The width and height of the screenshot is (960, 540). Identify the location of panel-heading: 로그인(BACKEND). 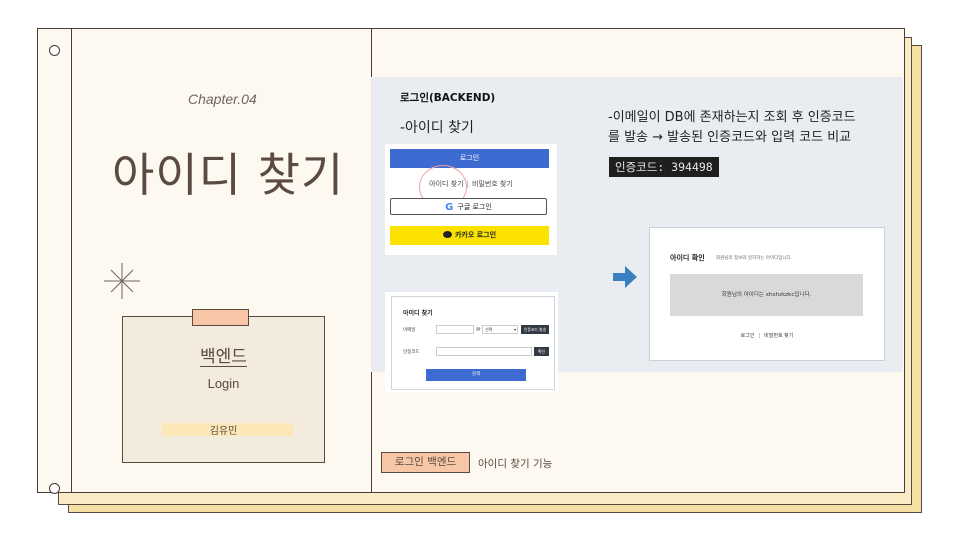
(448, 98).